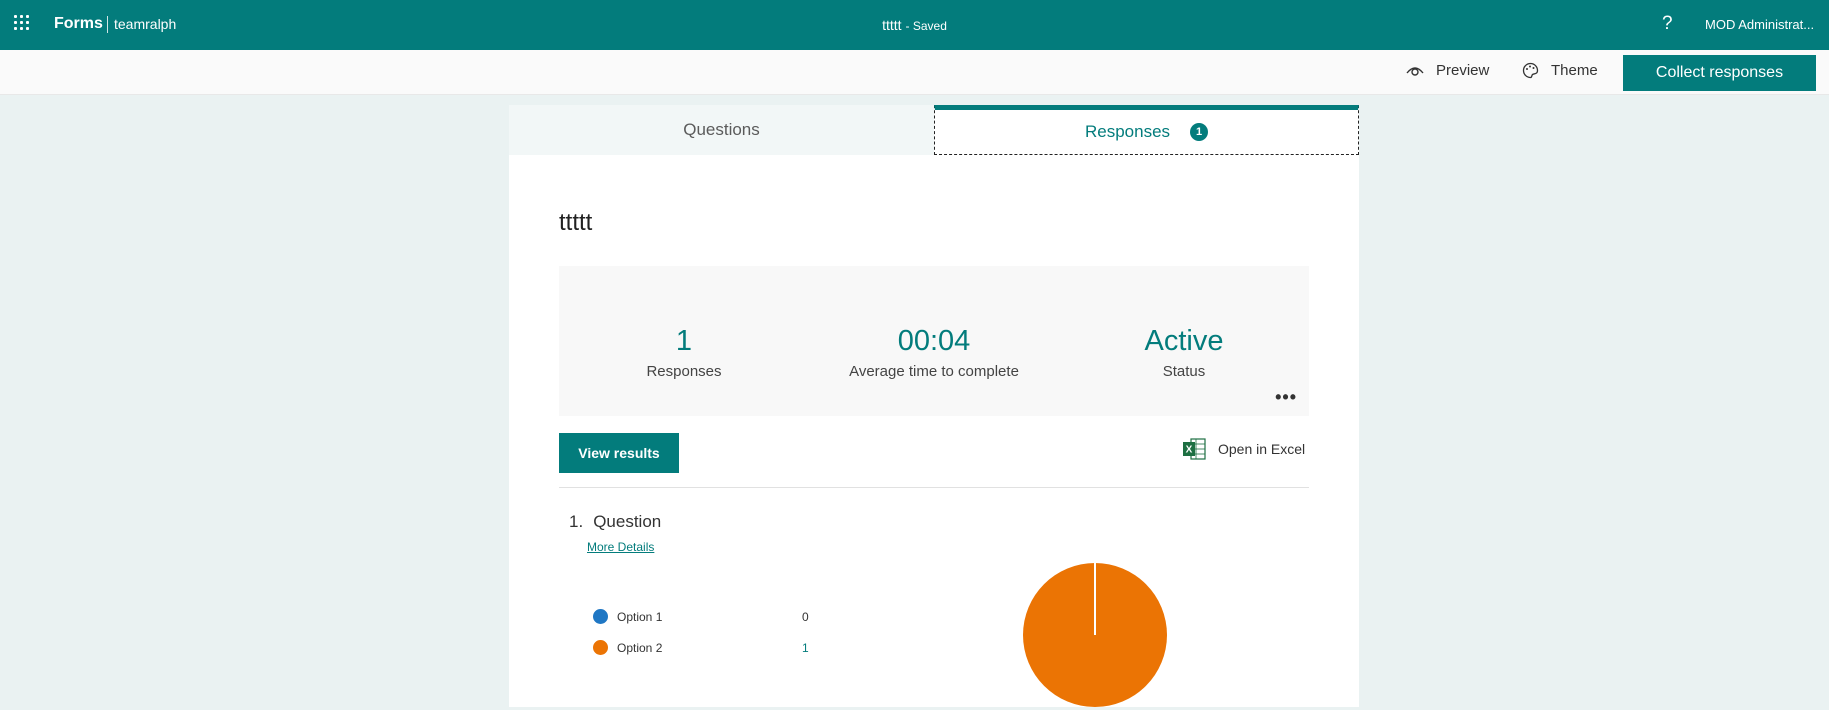 The height and width of the screenshot is (710, 1829). Describe the element at coordinates (1286, 397) in the screenshot. I see `more-options-icon: •••` at that location.